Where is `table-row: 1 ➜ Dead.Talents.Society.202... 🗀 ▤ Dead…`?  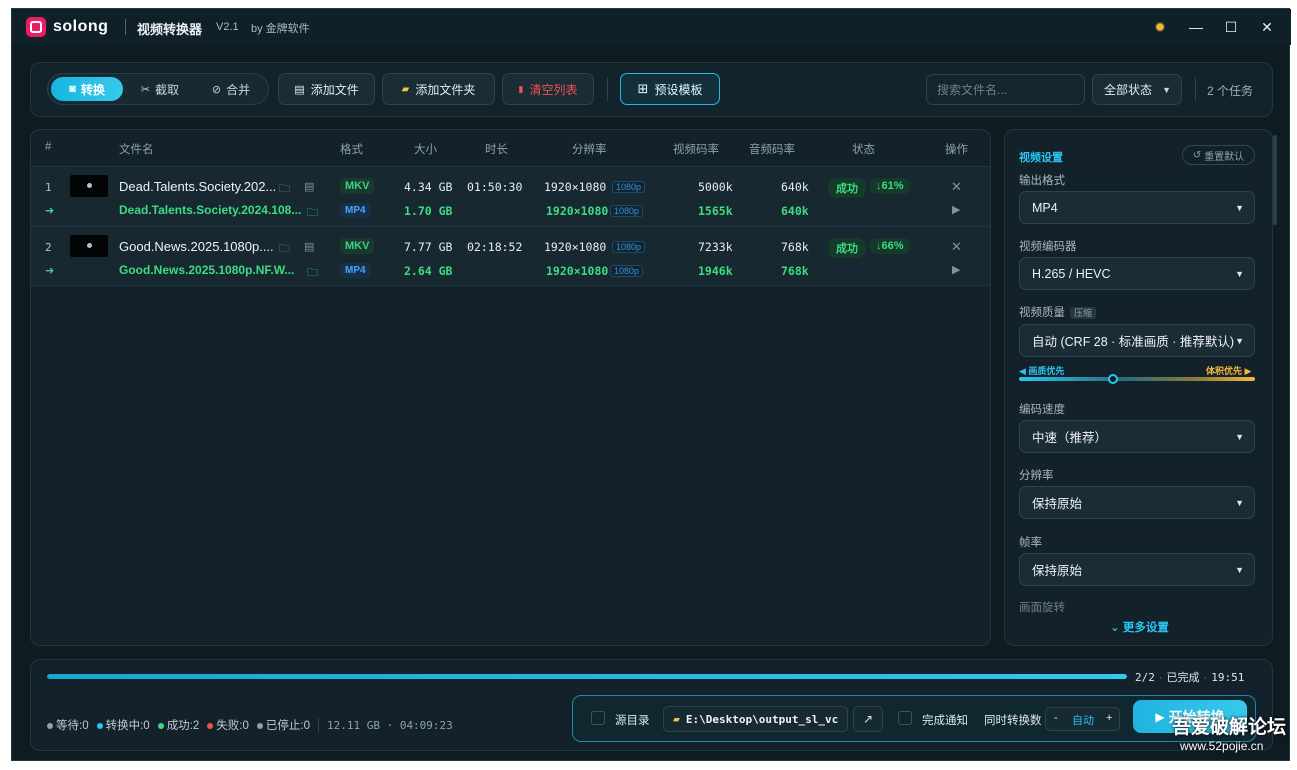
table-row: 1 ➜ Dead.Talents.Society.202... 🗀 ▤ Dead… is located at coordinates (510, 196).